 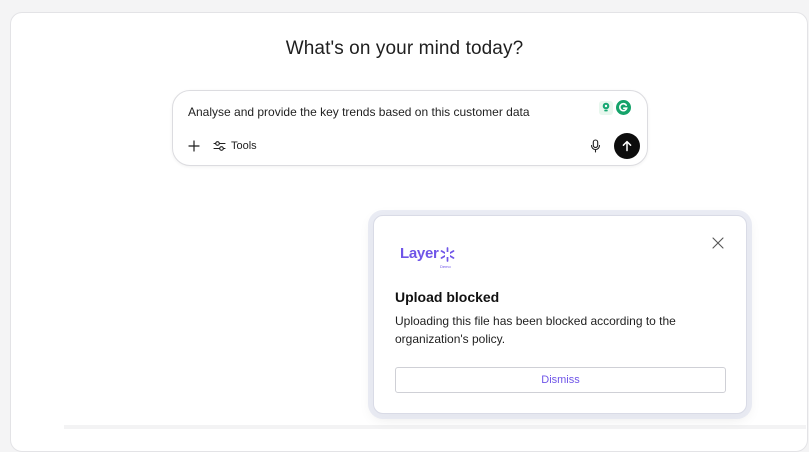 I want to click on dialog-title: Upload blocked, so click(x=447, y=297).